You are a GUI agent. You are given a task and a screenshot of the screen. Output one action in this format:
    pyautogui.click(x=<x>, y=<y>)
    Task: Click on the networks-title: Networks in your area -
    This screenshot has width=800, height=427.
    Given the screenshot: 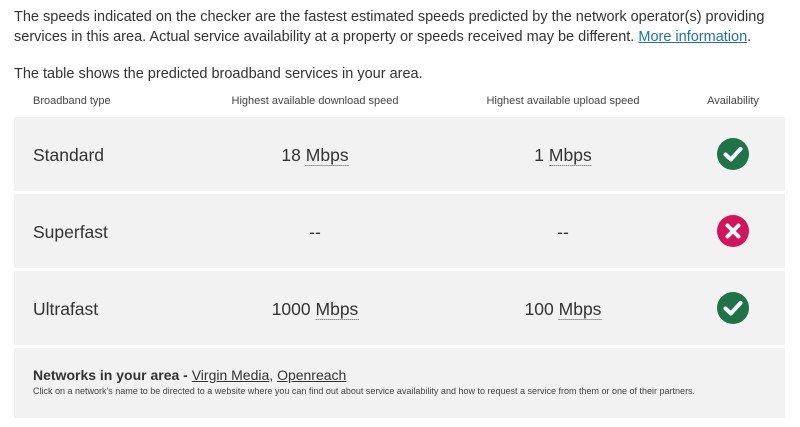 What is the action you would take?
    pyautogui.click(x=112, y=375)
    